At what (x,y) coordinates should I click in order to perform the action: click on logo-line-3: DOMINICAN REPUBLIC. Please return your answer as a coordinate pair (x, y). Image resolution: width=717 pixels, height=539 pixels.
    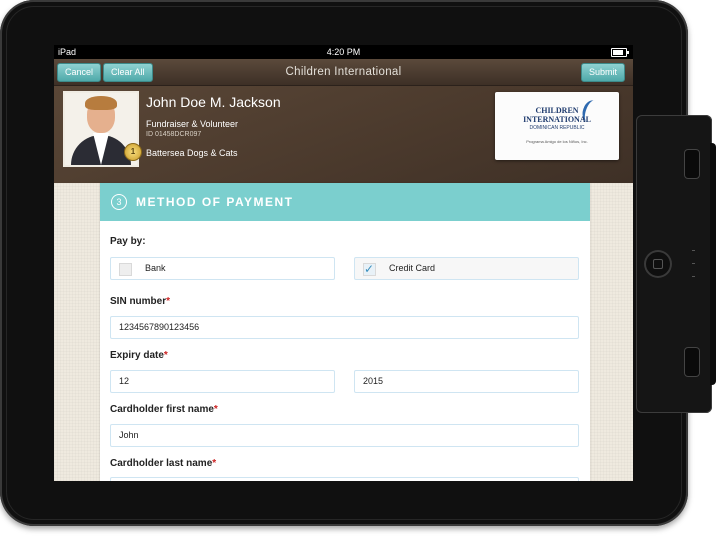
    Looking at the image, I should click on (557, 128).